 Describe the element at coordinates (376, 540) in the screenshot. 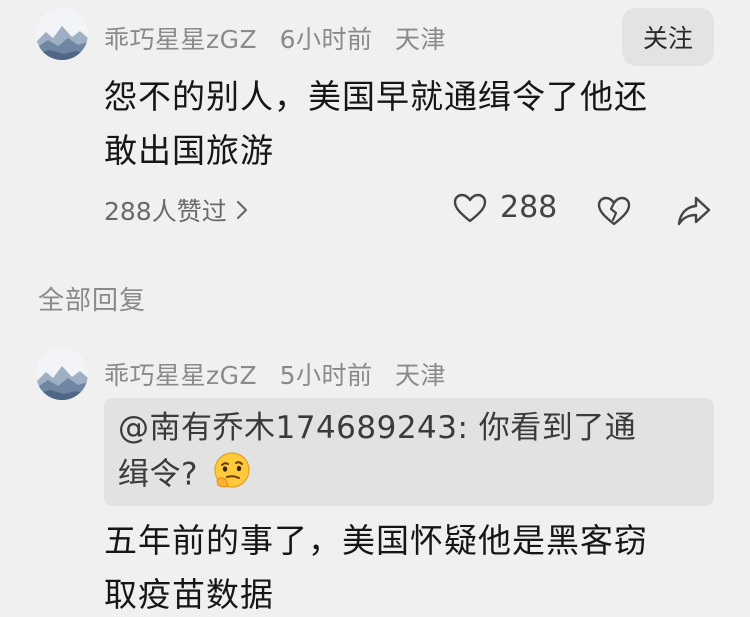

I see `reply-text-line: 五年前的事了，美国怀疑他是黑客窃` at that location.